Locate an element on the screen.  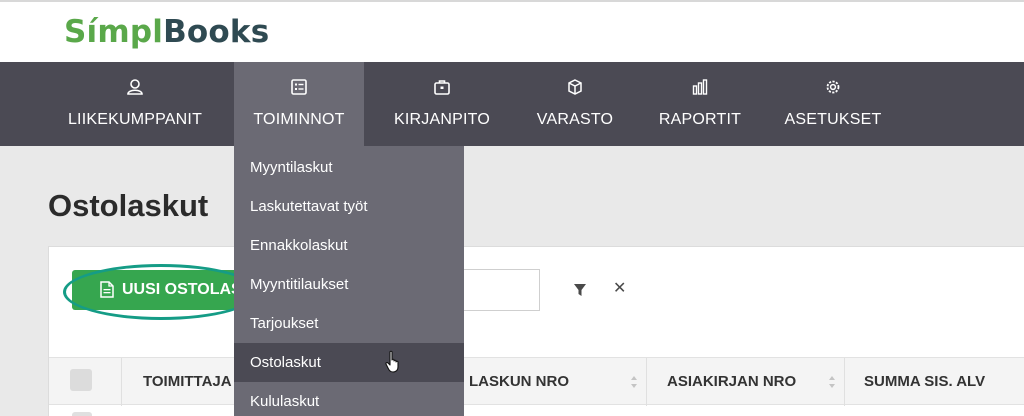
column-header-asiakirjan-nro: ASIAKIRJAN NRO is located at coordinates (731, 382).